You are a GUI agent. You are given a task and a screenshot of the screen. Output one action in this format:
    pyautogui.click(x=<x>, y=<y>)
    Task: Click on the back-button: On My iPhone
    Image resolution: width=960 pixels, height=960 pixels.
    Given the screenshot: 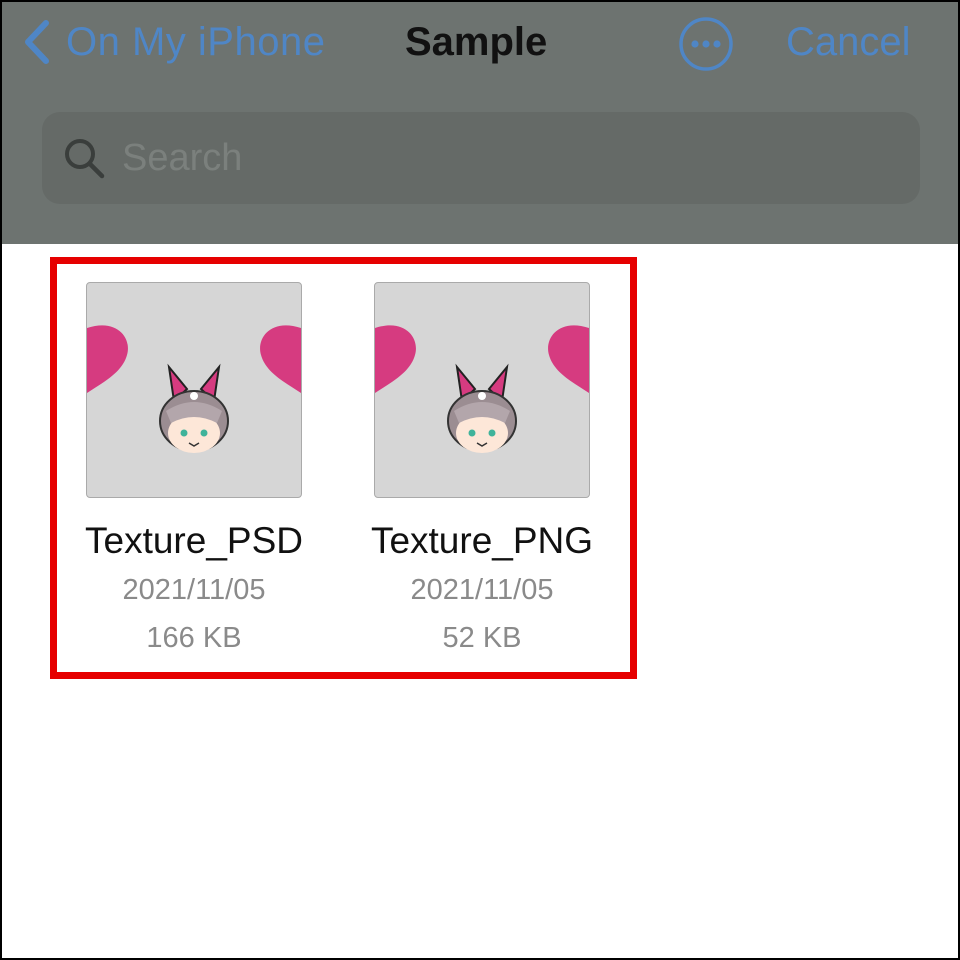 What is the action you would take?
    pyautogui.click(x=173, y=42)
    